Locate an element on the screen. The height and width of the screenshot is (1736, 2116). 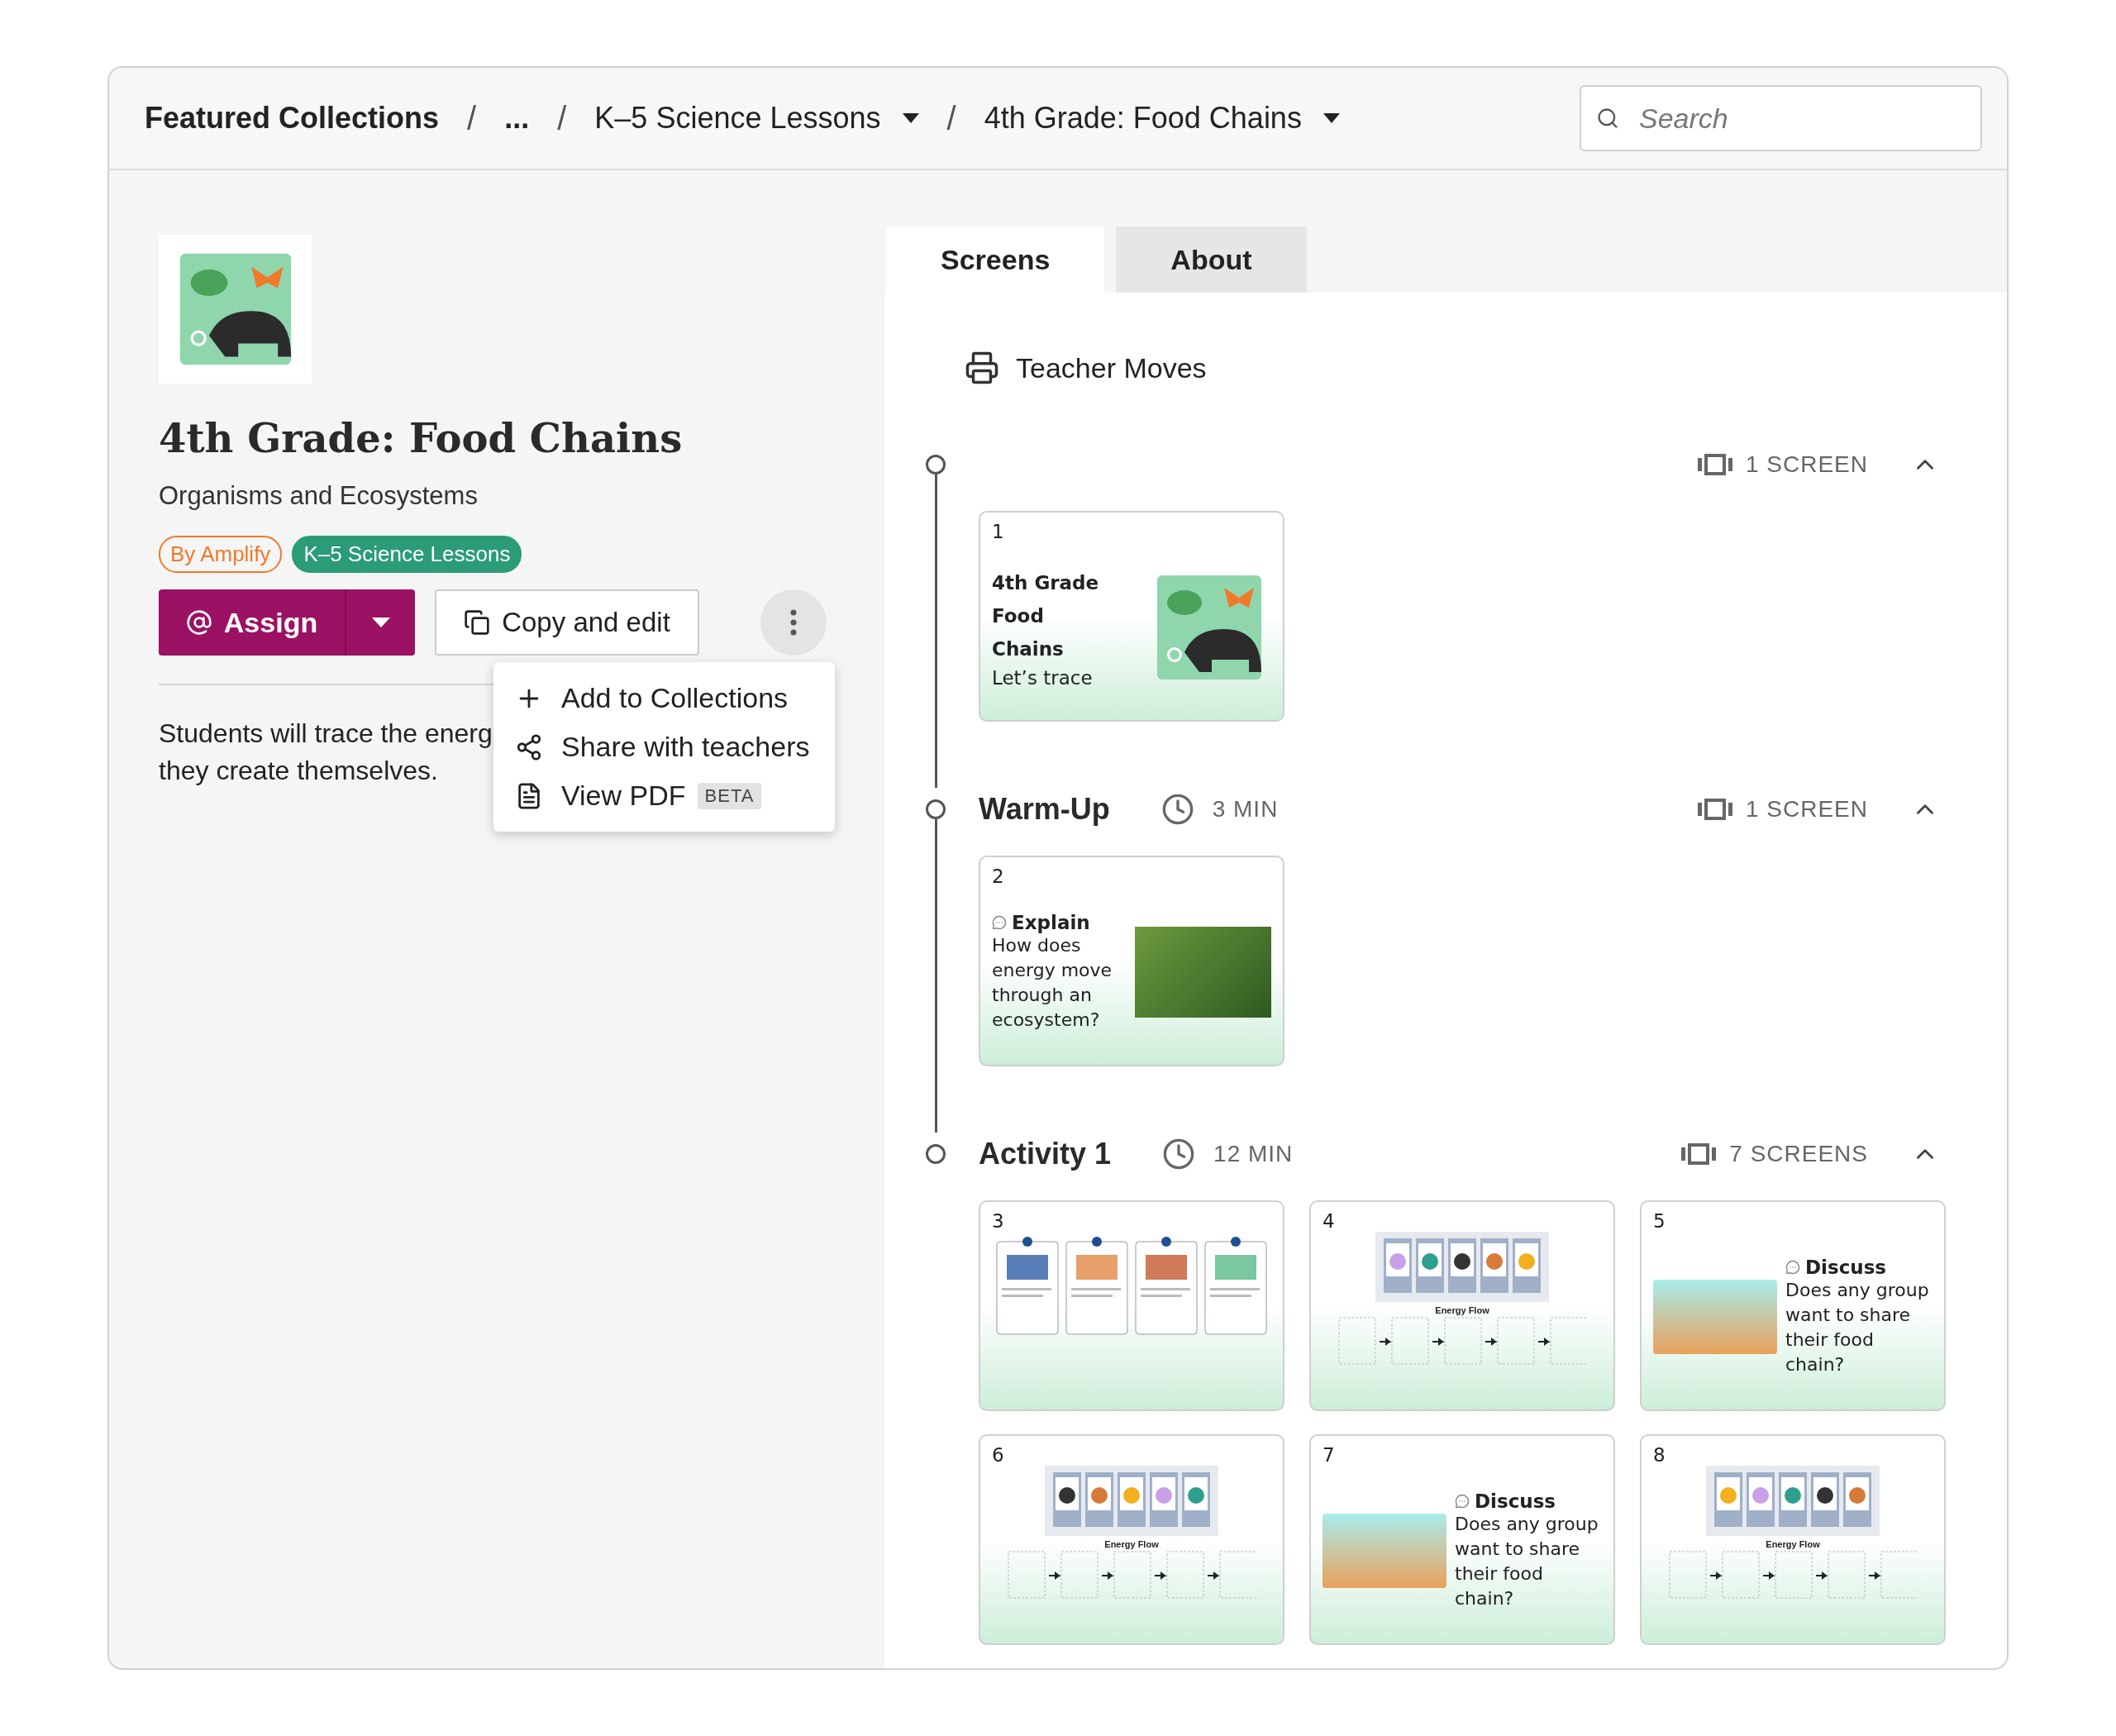
assign-button: Assign is located at coordinates (252, 622).